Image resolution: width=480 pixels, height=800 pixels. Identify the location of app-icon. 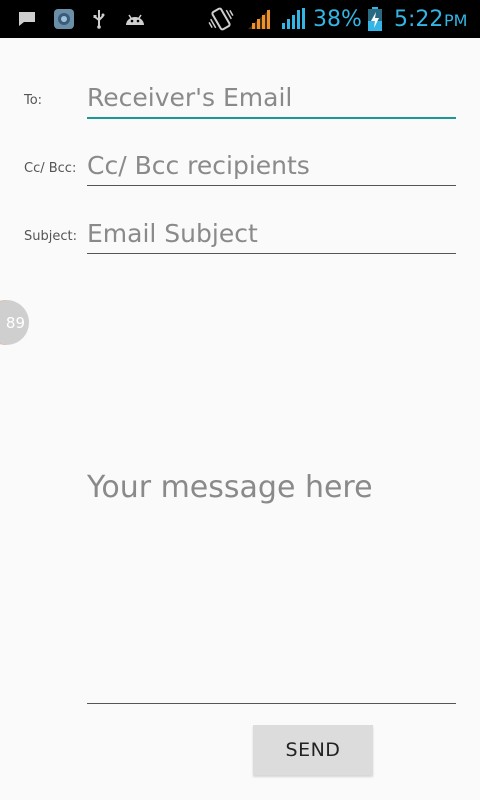
(64, 19).